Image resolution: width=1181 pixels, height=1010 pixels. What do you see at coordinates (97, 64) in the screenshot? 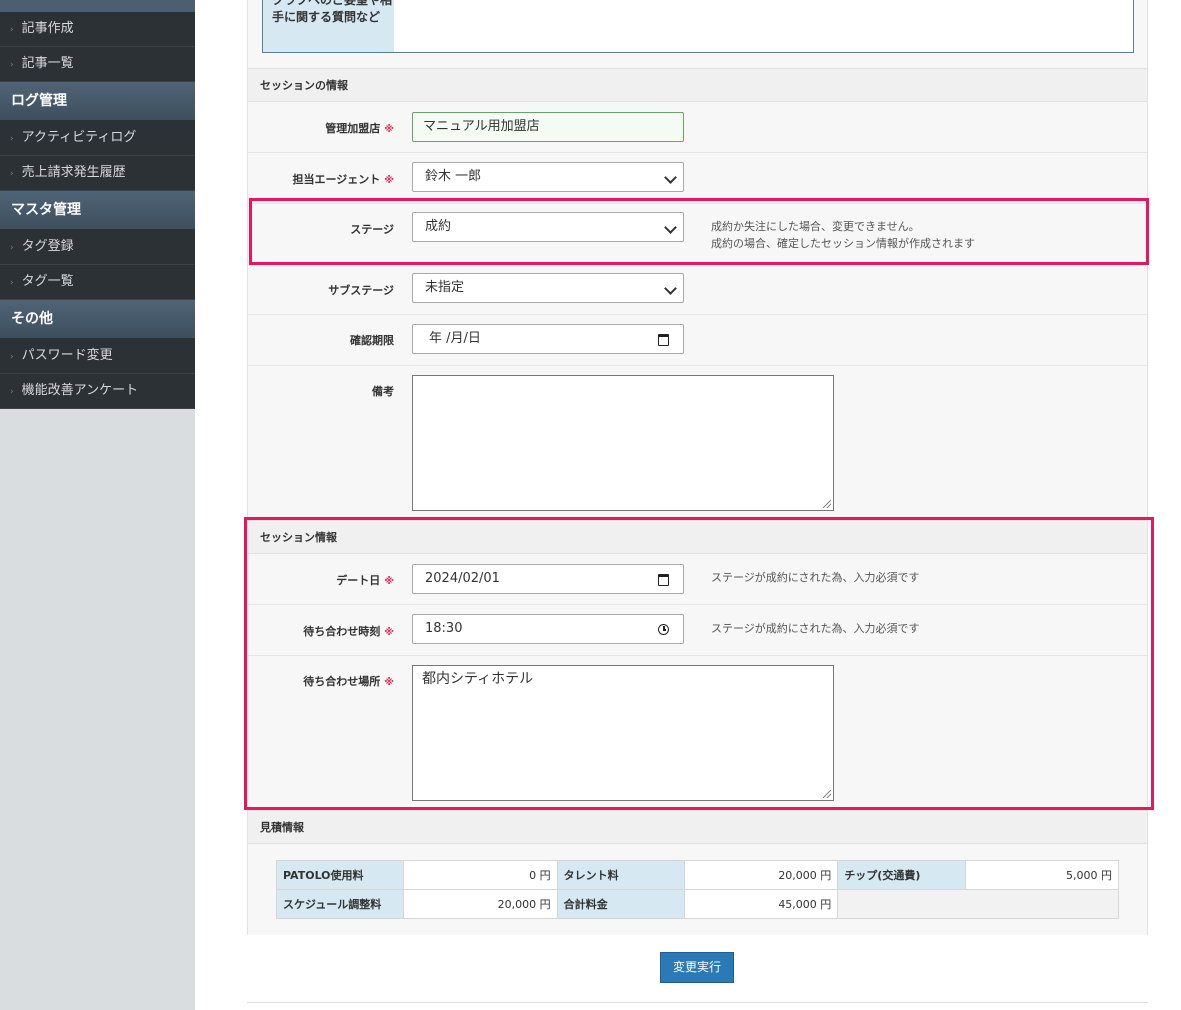
I see `sidebar-item-article-list: › 記事一覧` at bounding box center [97, 64].